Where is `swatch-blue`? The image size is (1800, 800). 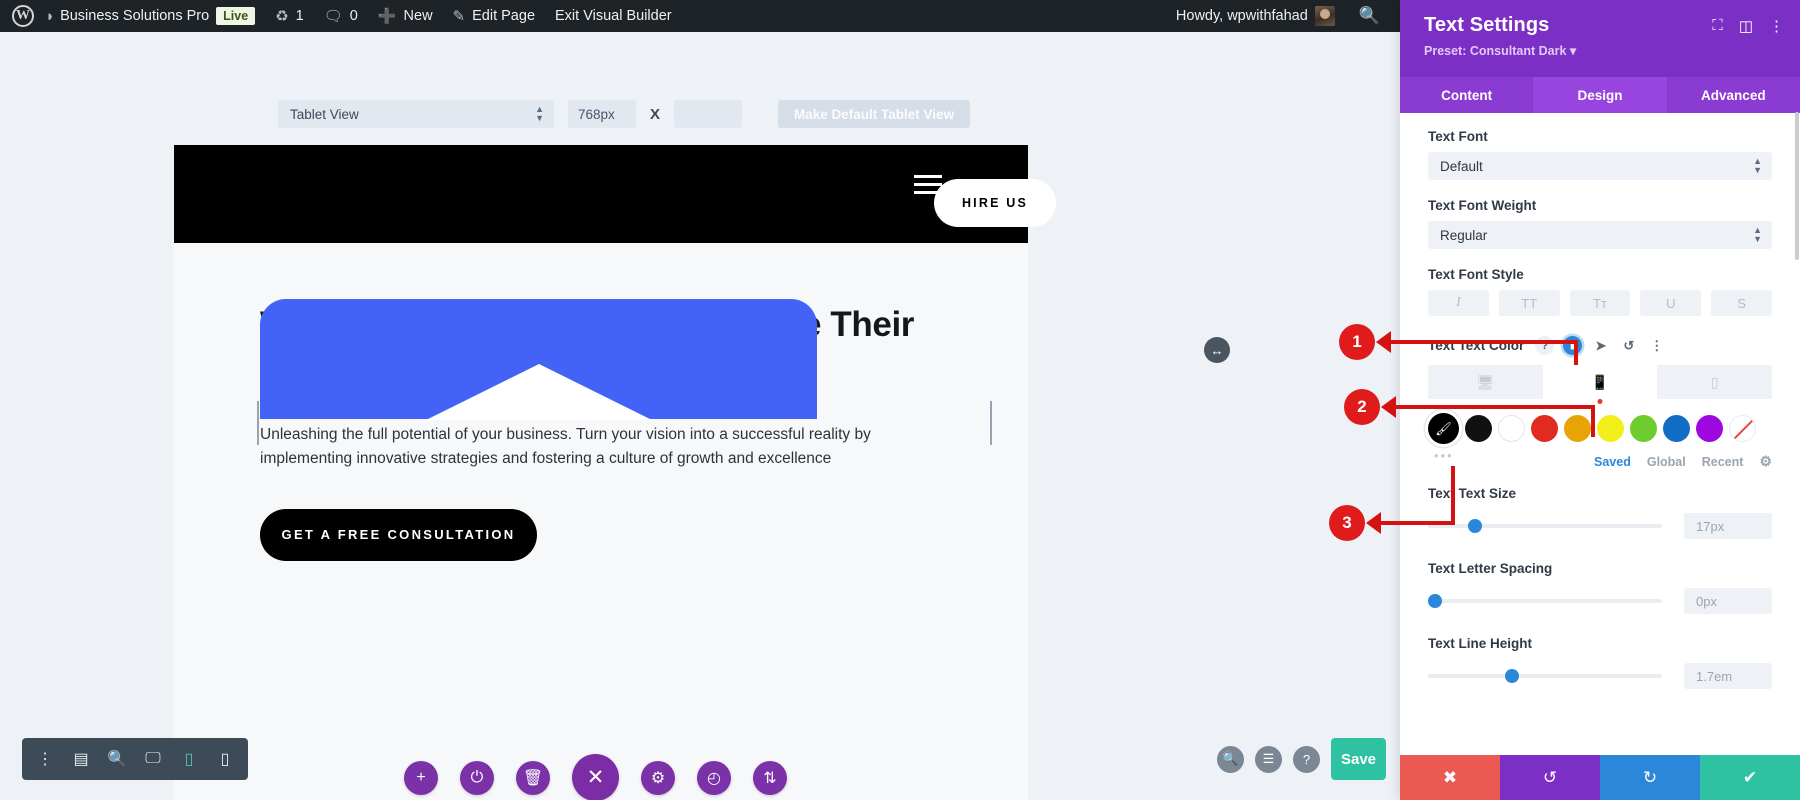
swatch-blue is located at coordinates (1676, 428).